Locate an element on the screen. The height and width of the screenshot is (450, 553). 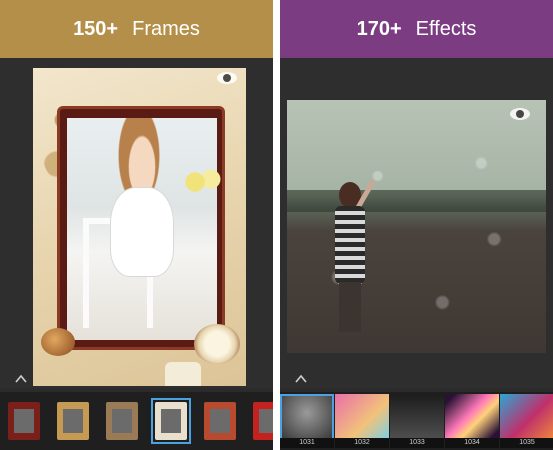
effect-thumbnail-label: 1031 is located at coordinates (307, 443).